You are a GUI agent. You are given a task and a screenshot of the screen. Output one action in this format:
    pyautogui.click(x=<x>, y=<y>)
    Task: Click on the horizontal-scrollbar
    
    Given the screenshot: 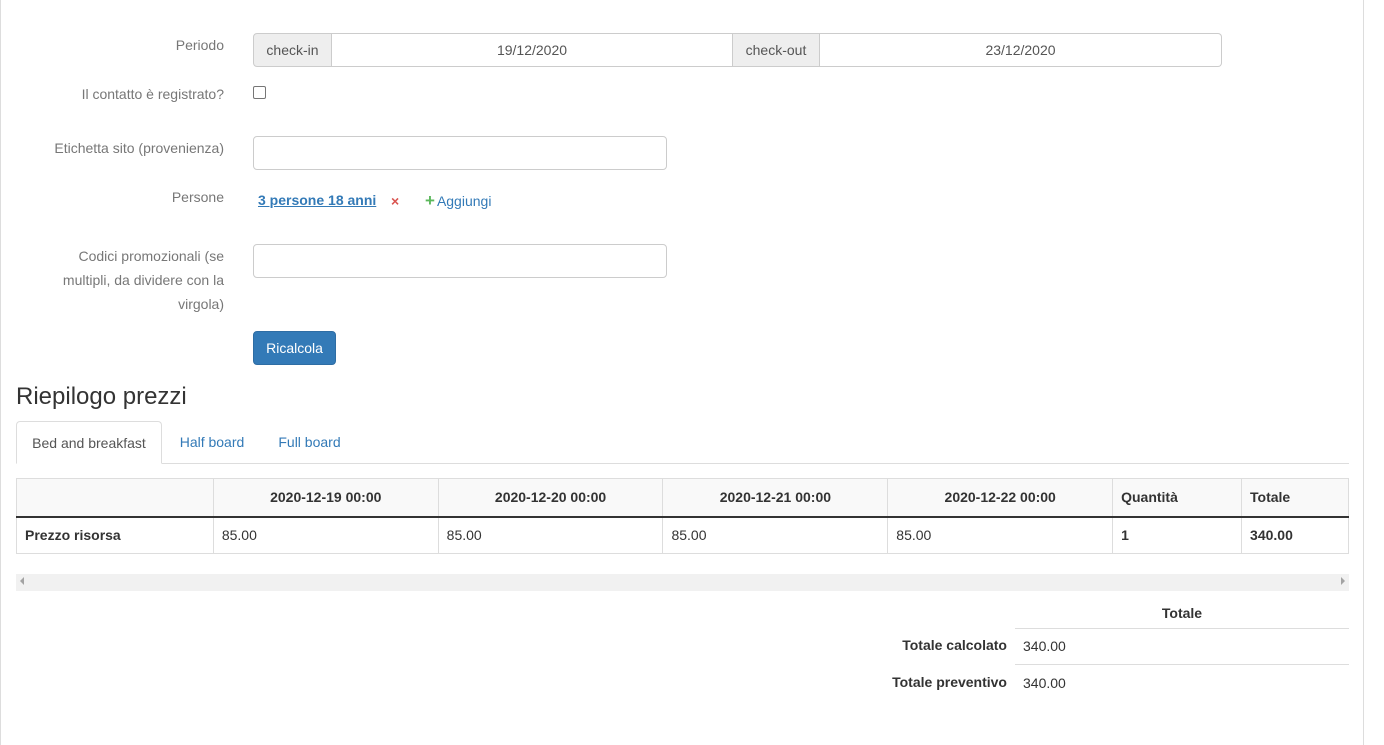 What is the action you would take?
    pyautogui.click(x=682, y=582)
    